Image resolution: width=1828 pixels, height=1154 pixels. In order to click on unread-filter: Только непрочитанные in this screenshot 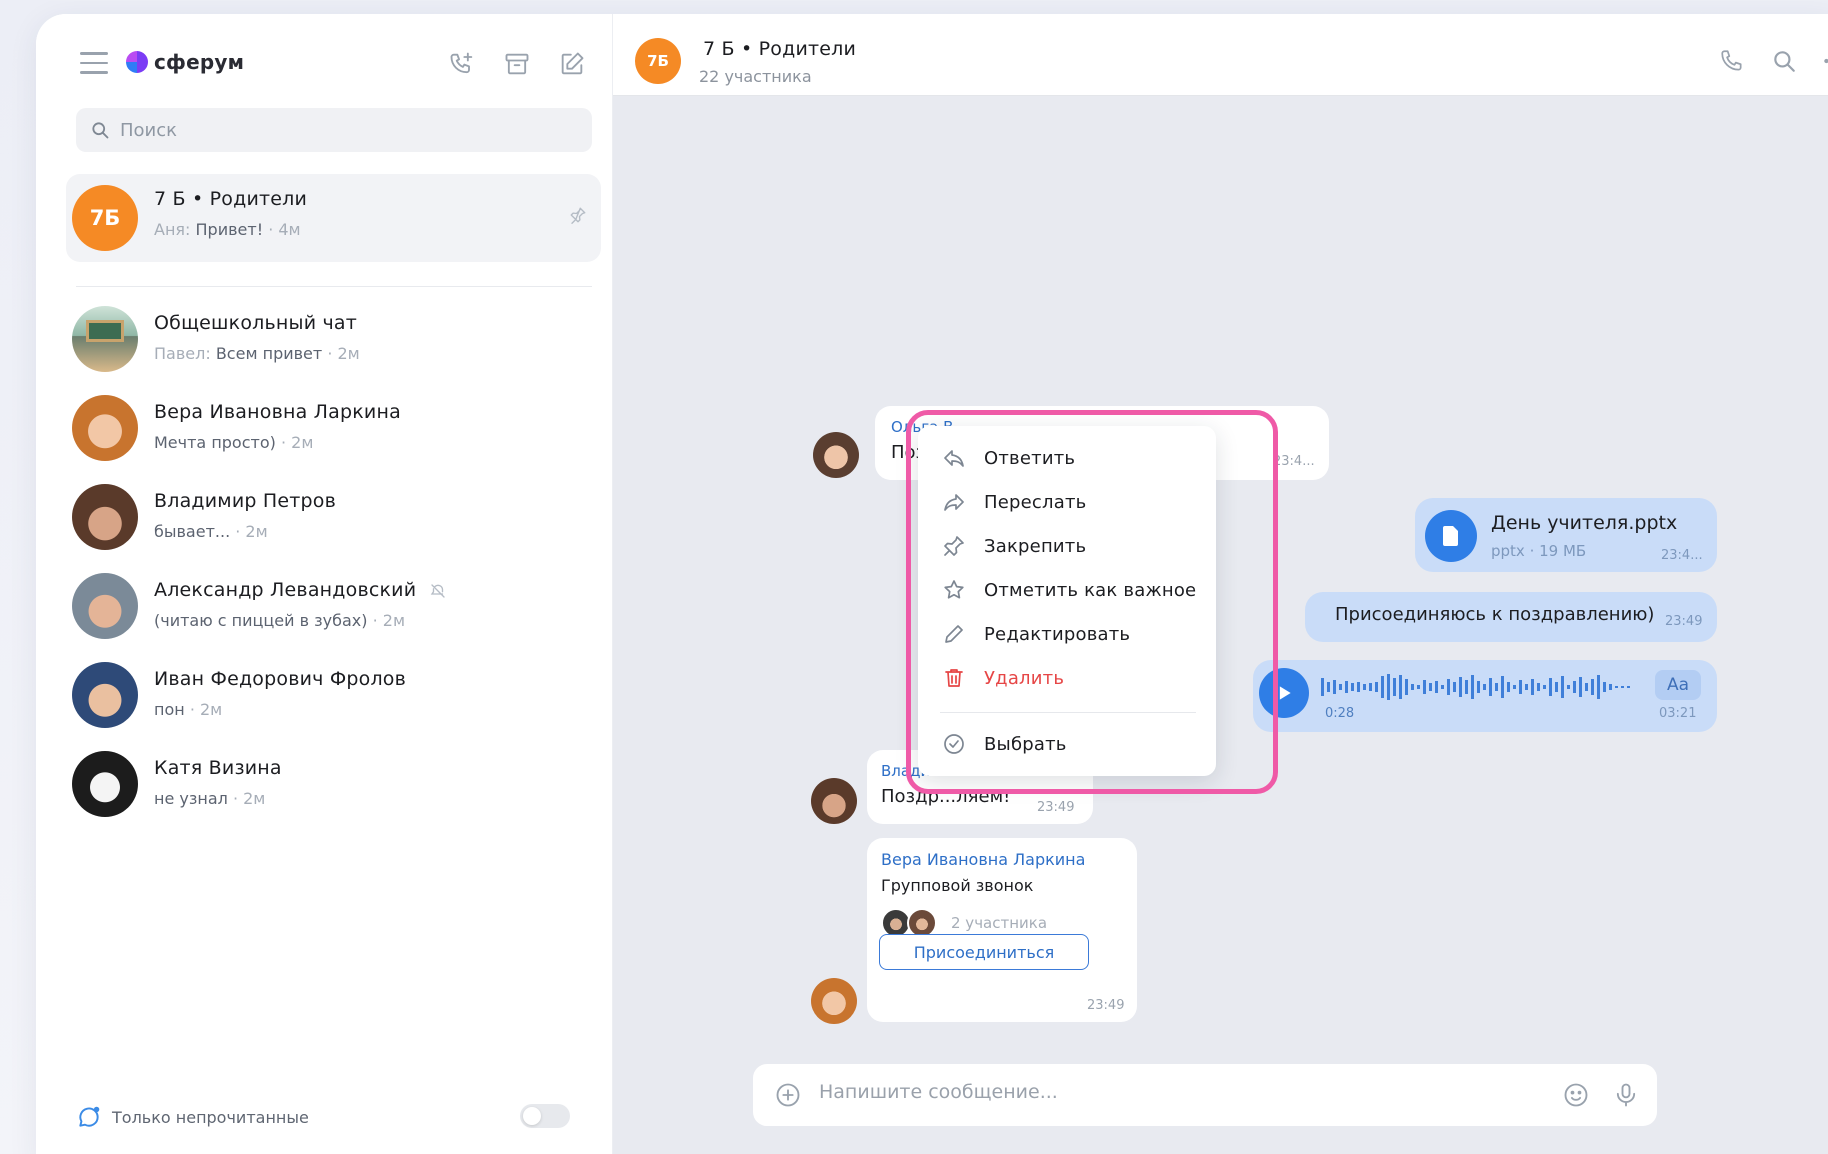, I will do `click(192, 1117)`.